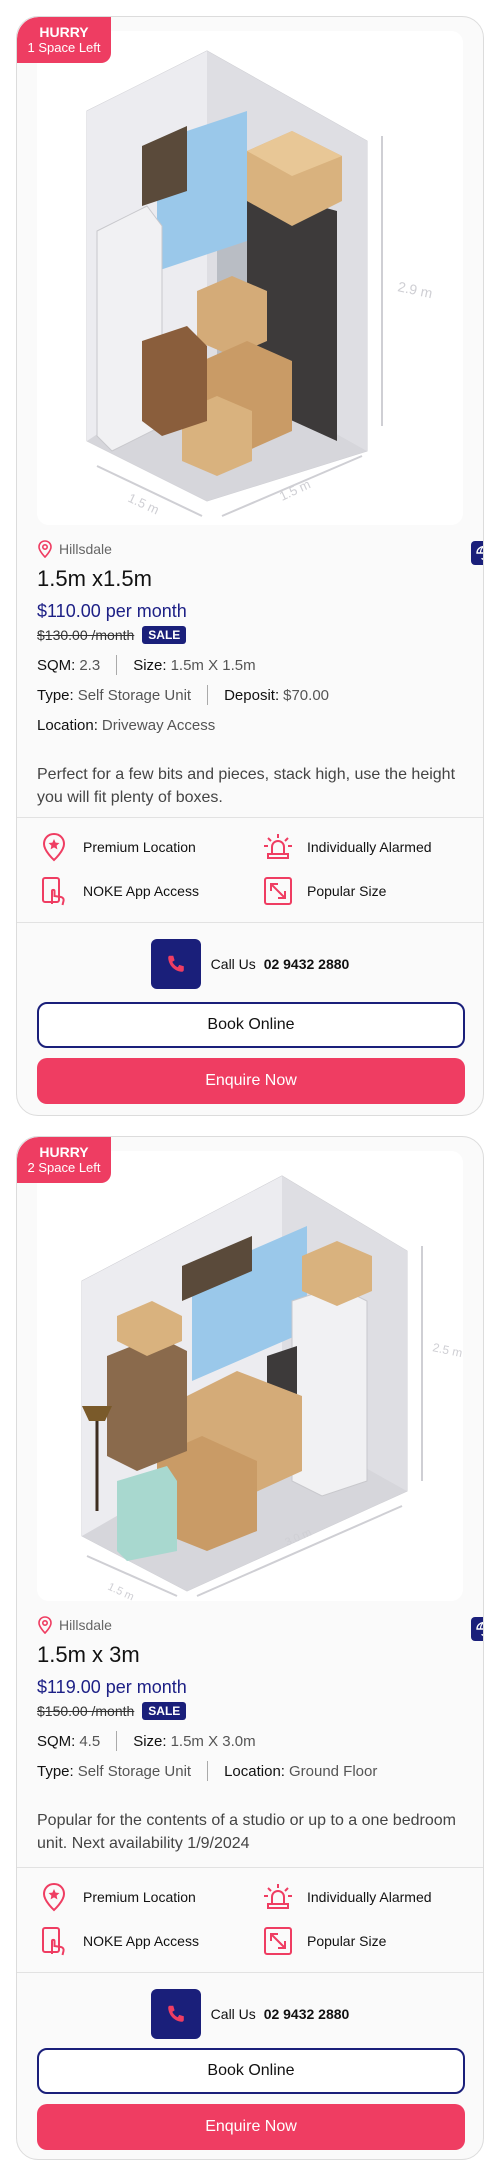 The image size is (500, 2171). What do you see at coordinates (479, 1628) in the screenshot?
I see `umbrella-icon` at bounding box center [479, 1628].